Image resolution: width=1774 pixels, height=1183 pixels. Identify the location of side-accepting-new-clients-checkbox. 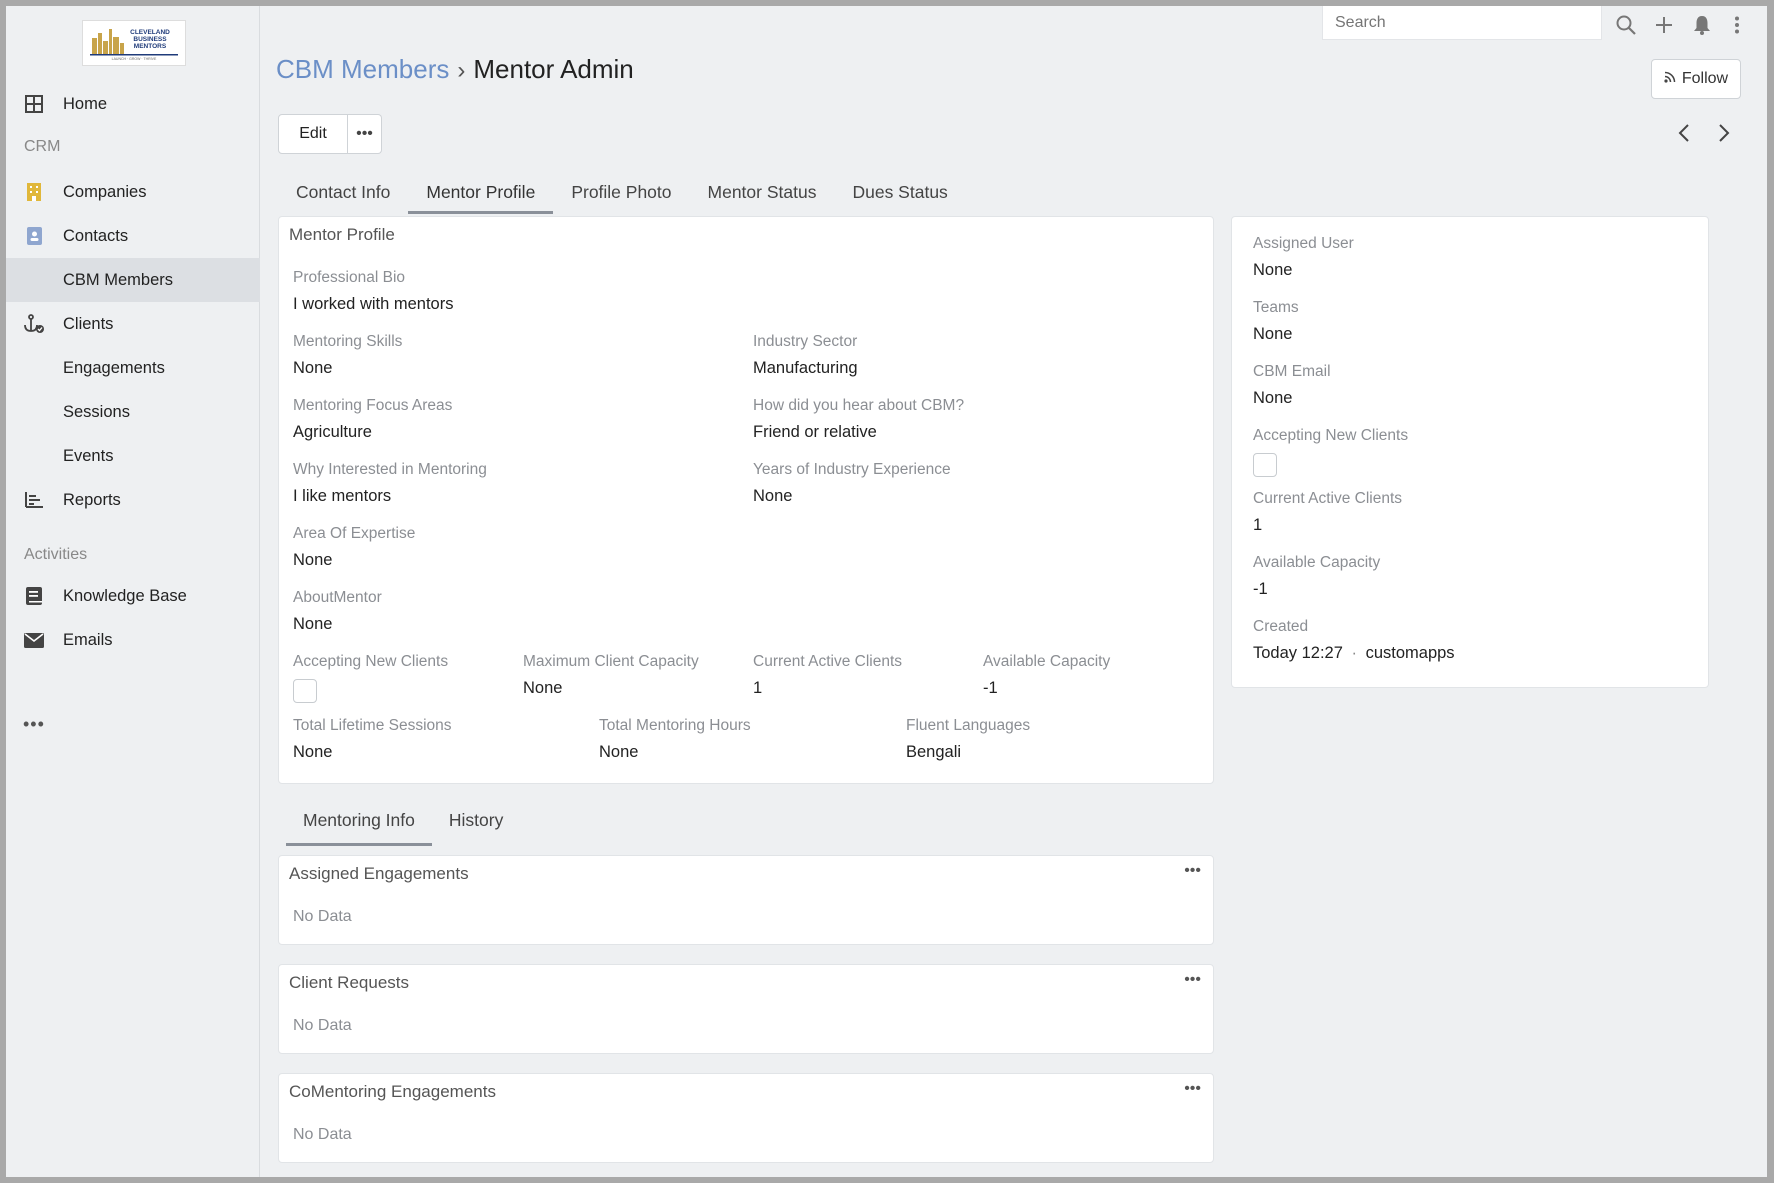
(1265, 465).